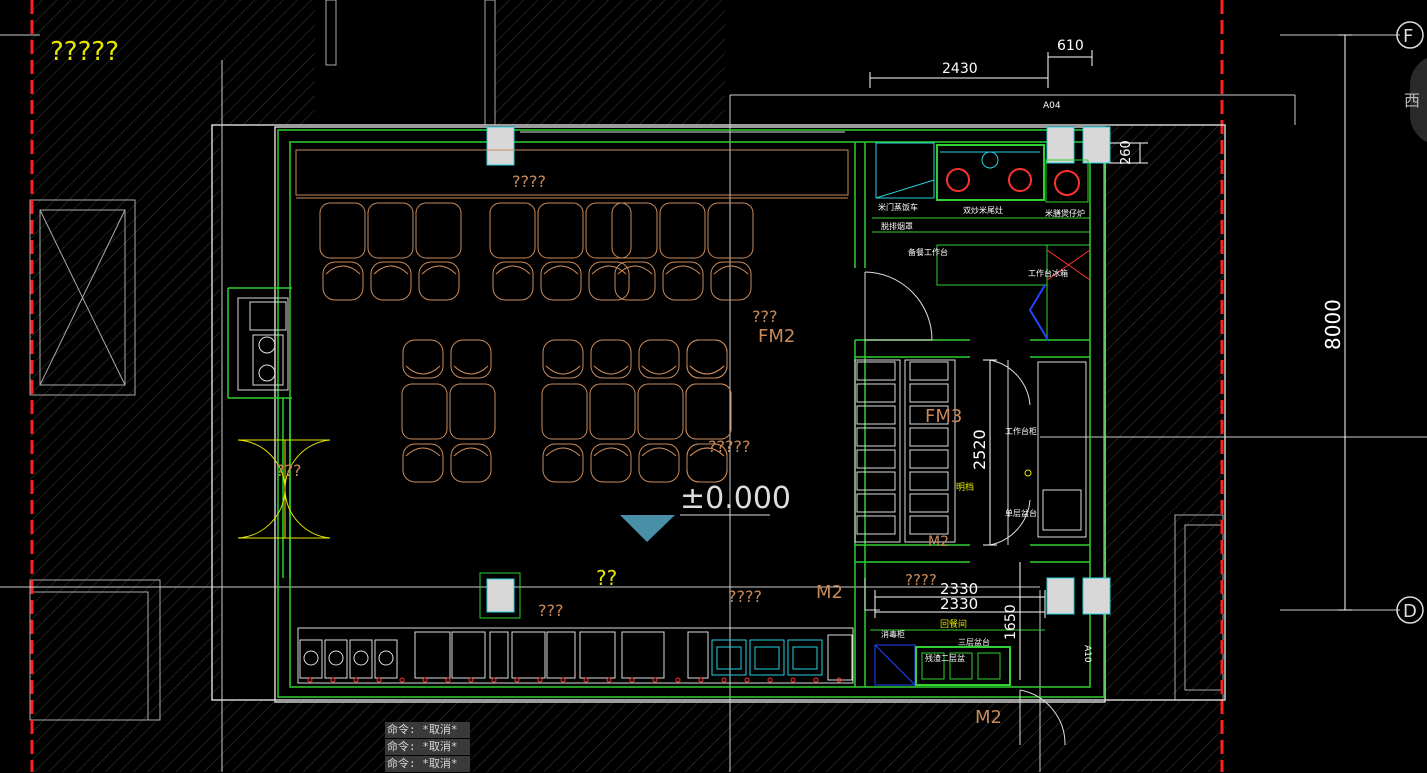 This screenshot has height=773, width=1427. I want to click on label-fridge: 工作台冰箱, so click(1048, 273).